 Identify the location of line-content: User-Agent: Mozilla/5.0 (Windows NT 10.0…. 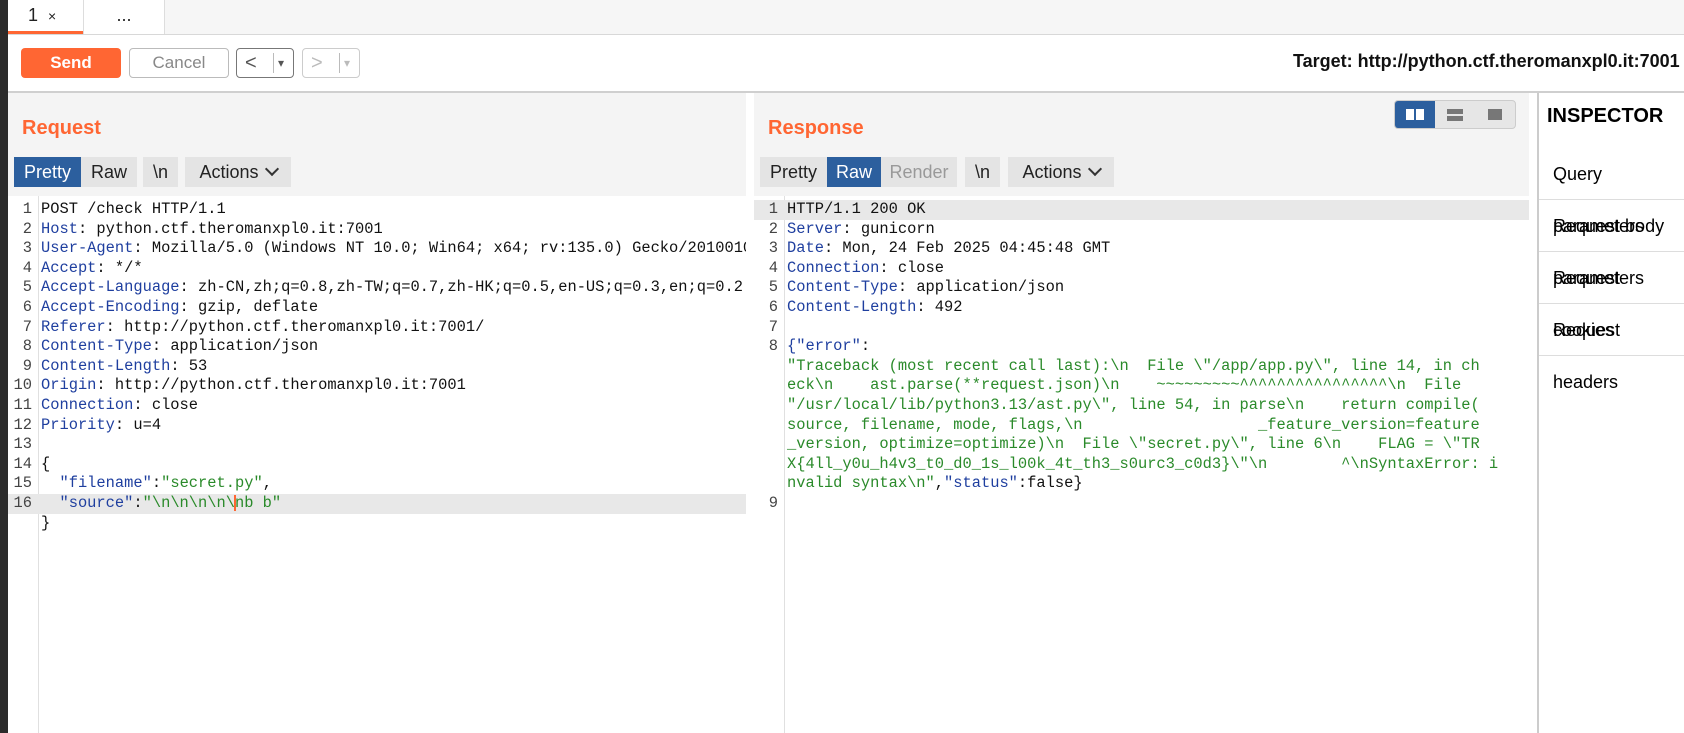
(393, 249).